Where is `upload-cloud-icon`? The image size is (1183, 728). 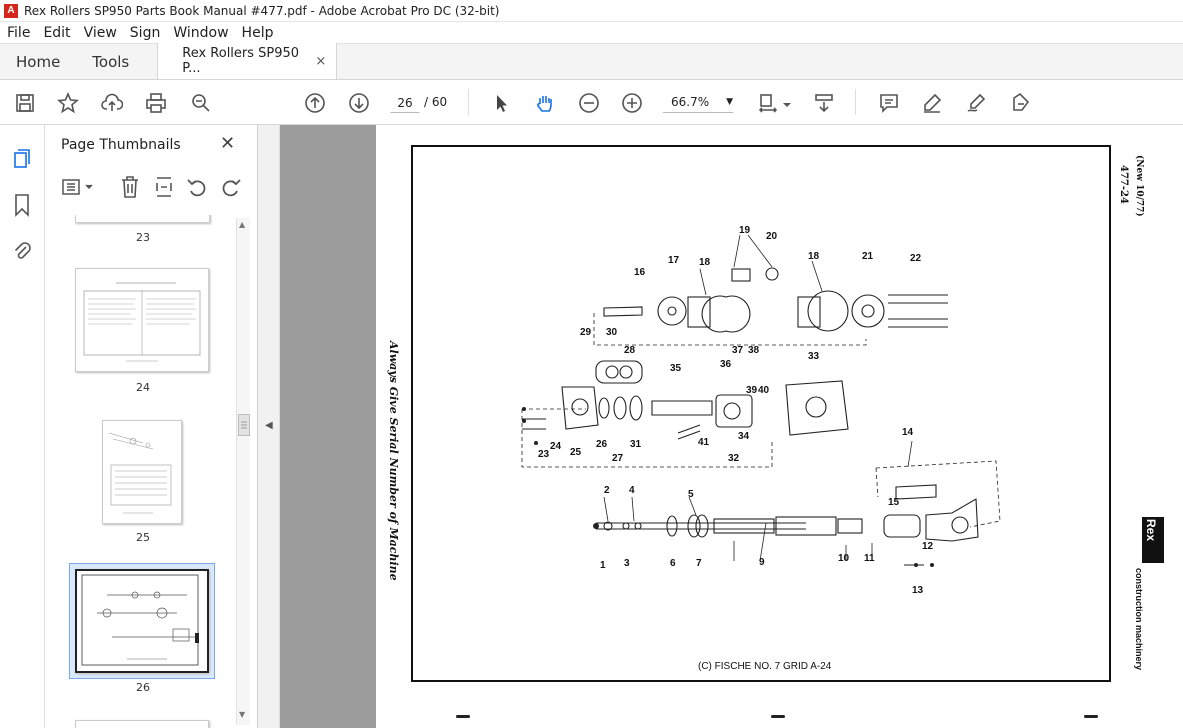 upload-cloud-icon is located at coordinates (112, 103).